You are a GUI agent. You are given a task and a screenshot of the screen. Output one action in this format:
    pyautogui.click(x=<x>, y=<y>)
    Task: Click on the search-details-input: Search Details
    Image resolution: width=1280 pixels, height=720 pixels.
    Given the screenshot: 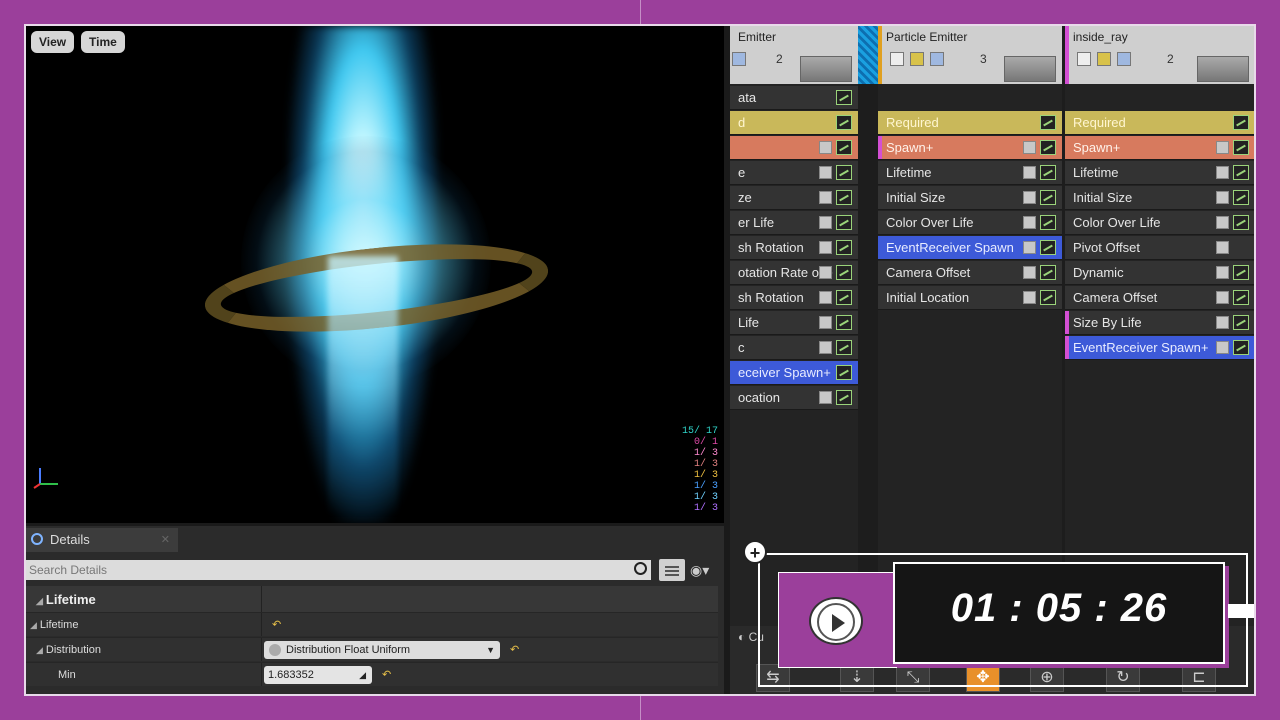 What is the action you would take?
    pyautogui.click(x=338, y=570)
    